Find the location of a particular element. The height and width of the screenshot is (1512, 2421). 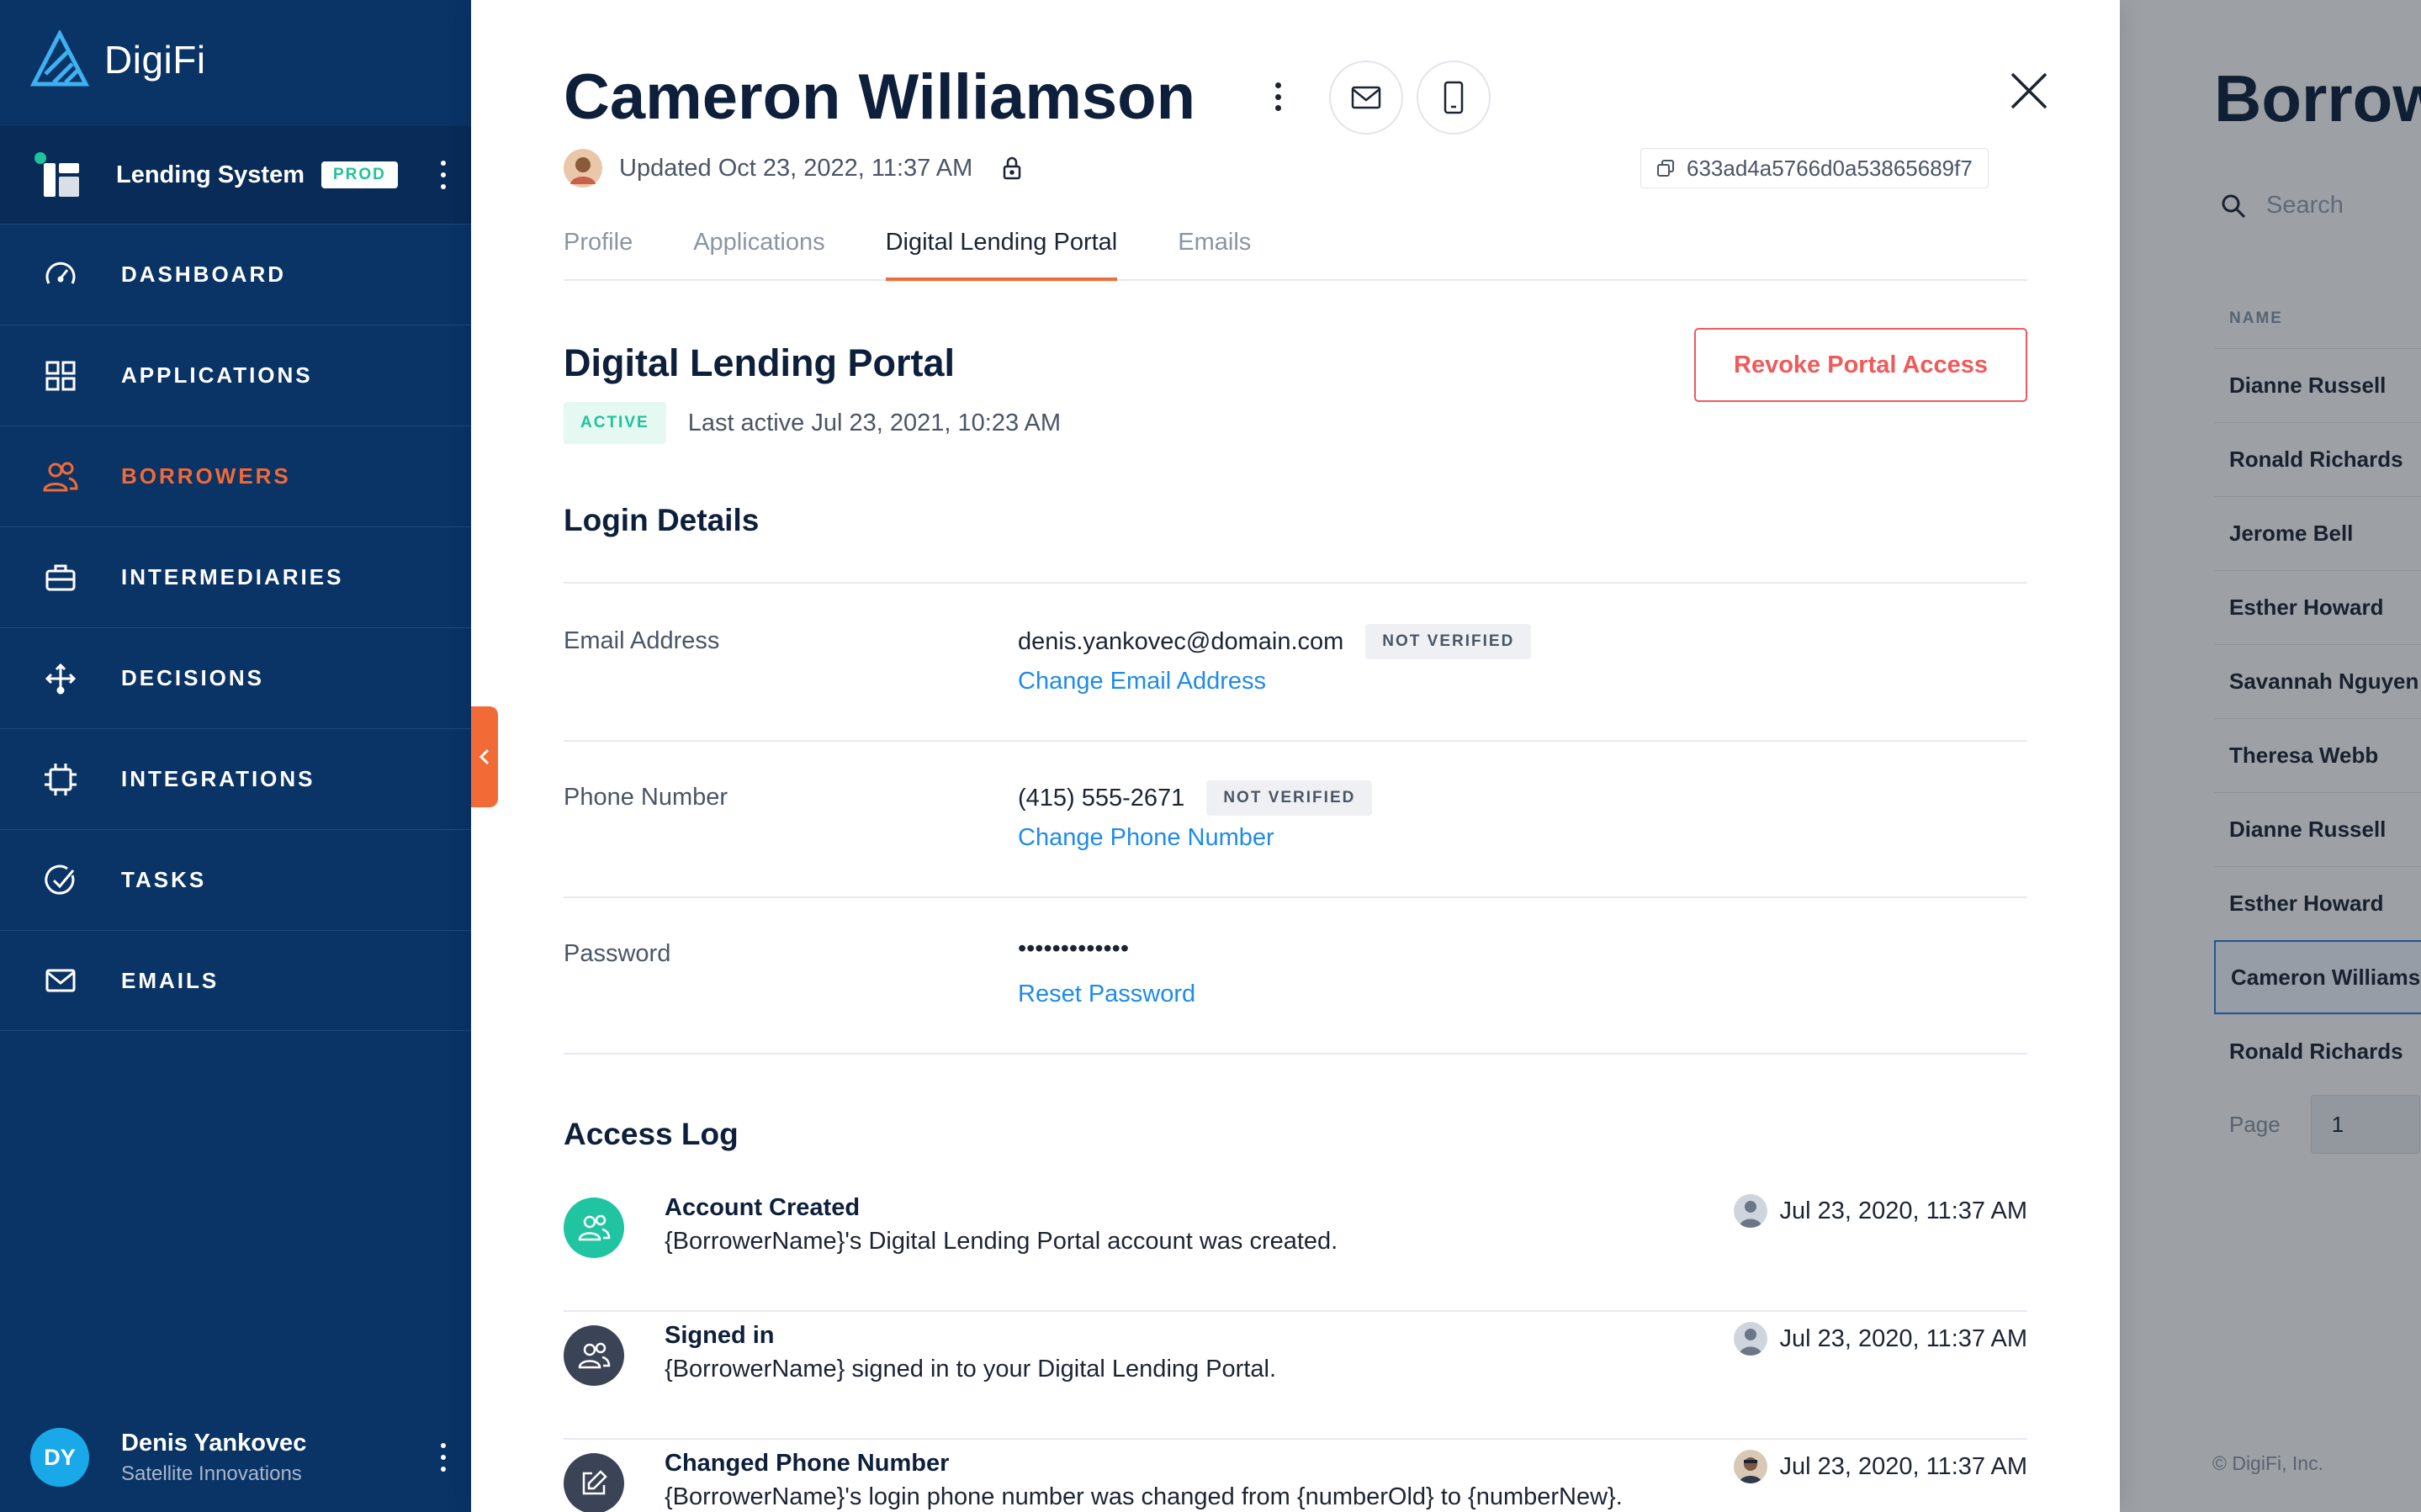

nav-item-dashboard: DASHBOARD is located at coordinates (236, 274).